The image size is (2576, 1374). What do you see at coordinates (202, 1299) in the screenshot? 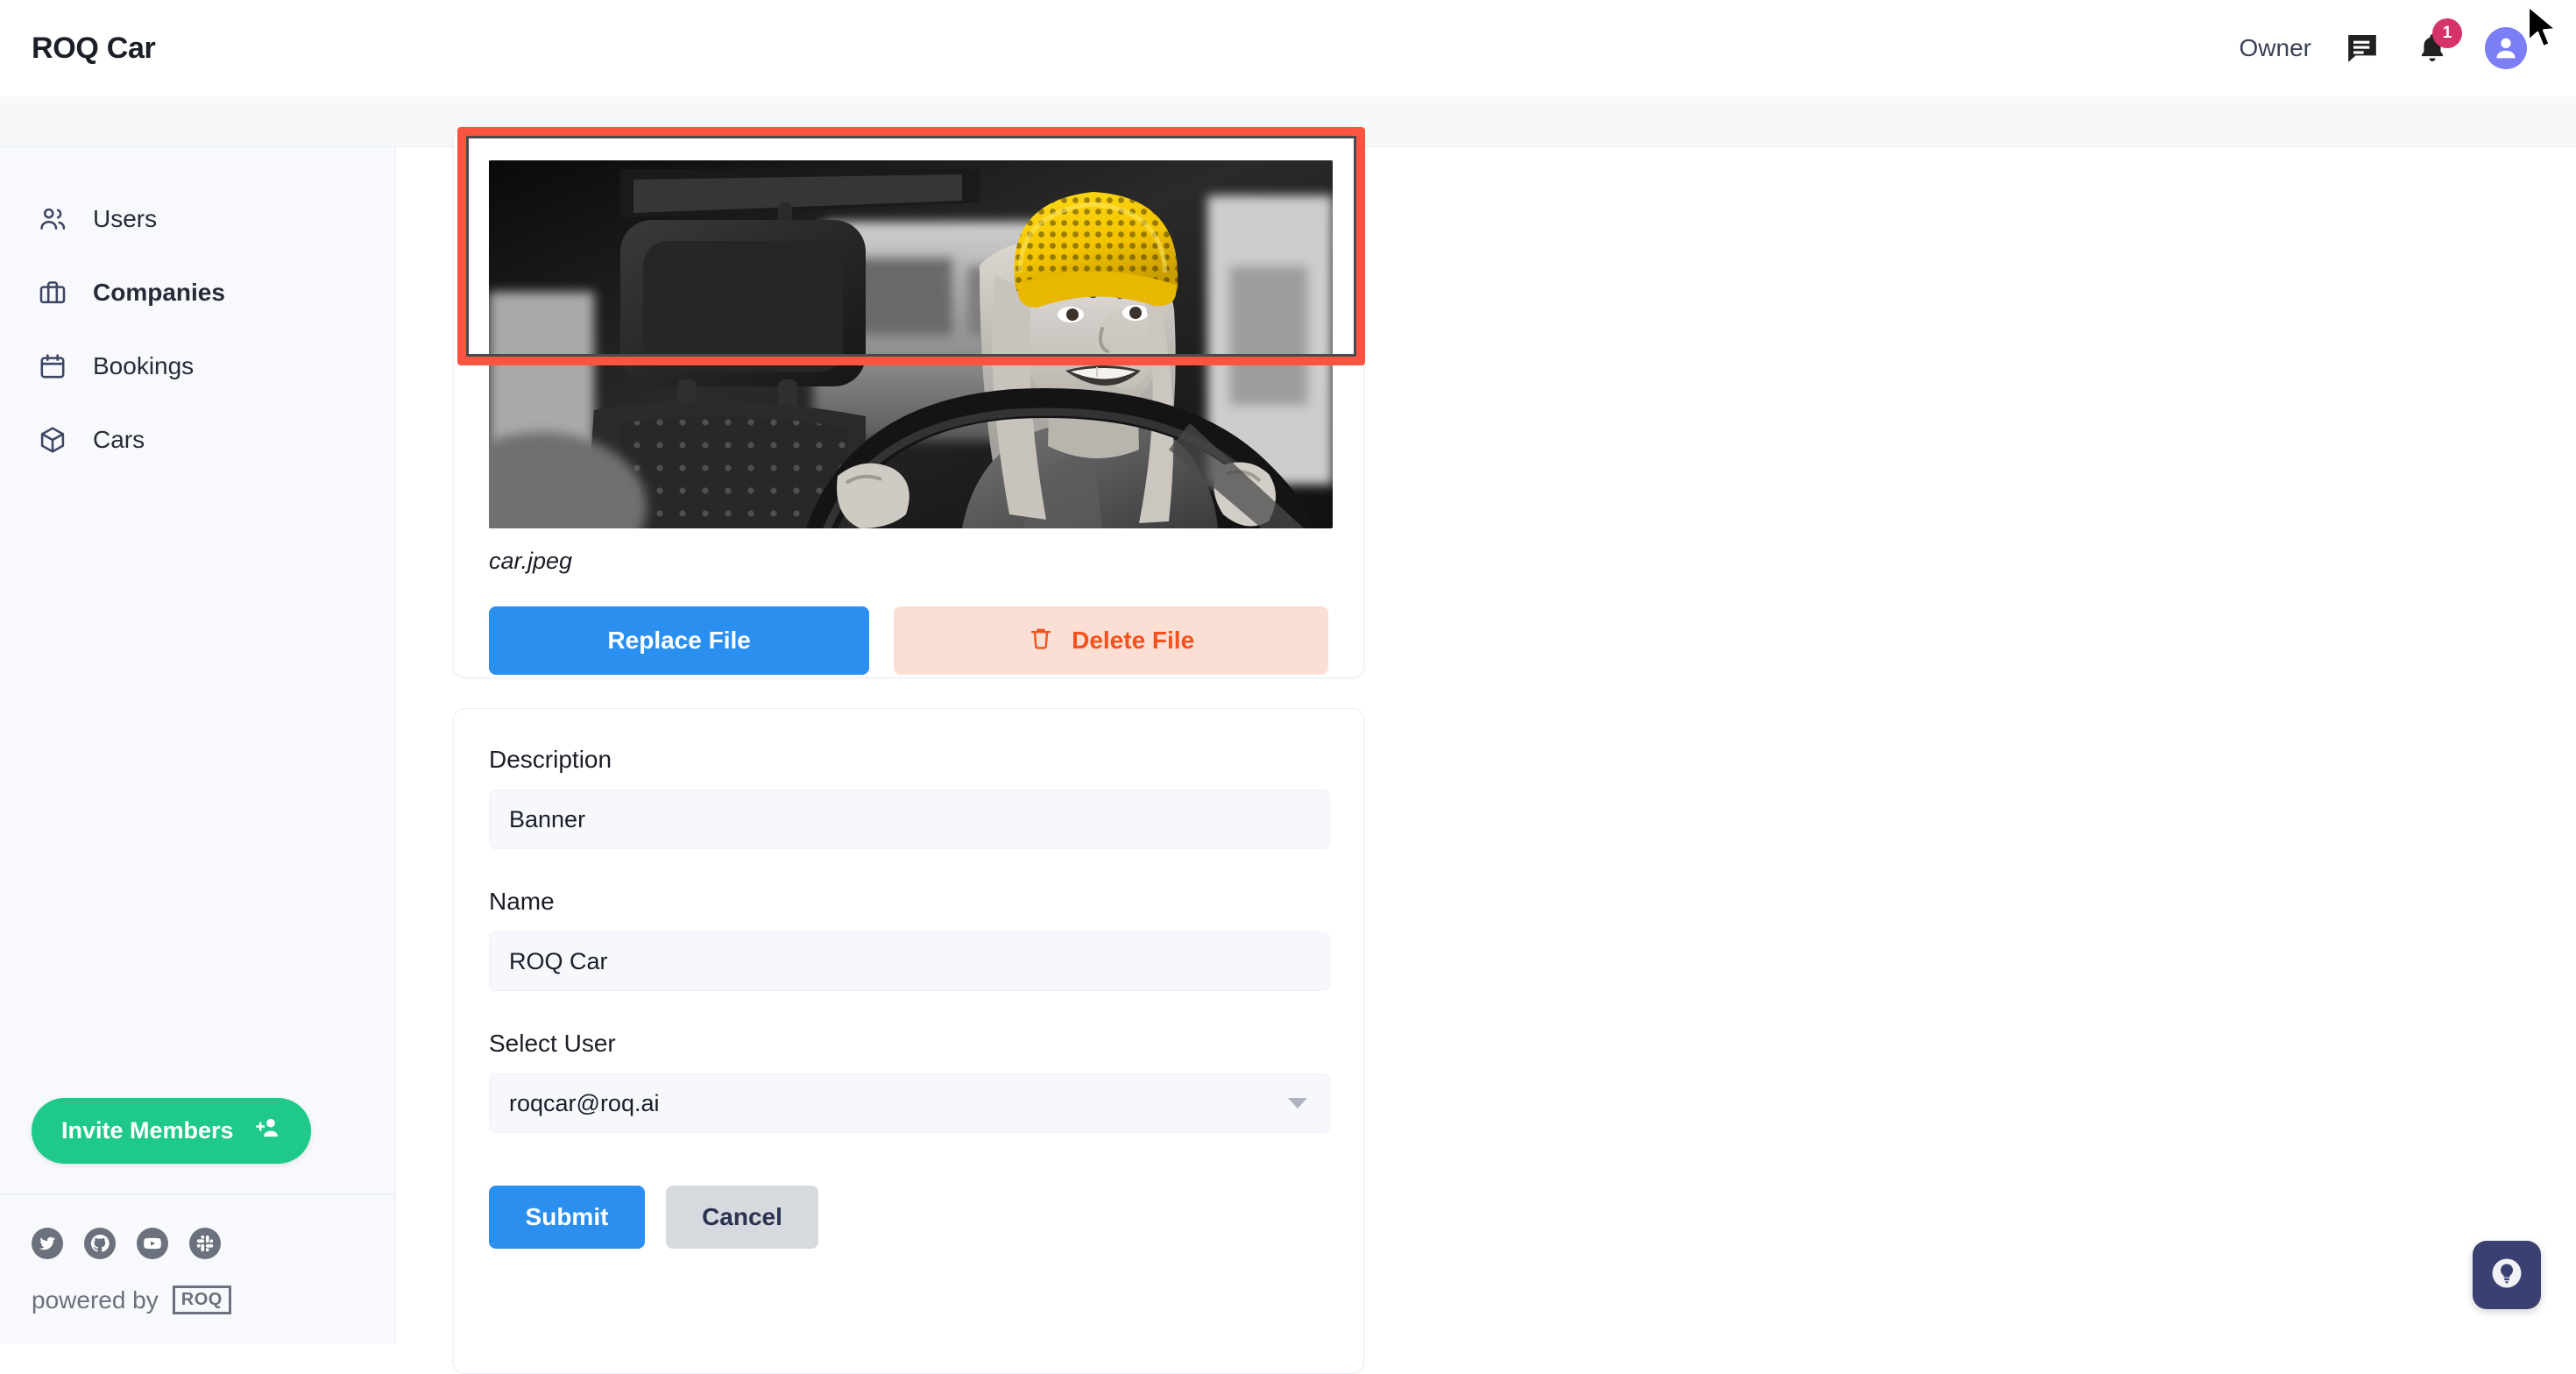
I see `roq-logo: ROQ` at bounding box center [202, 1299].